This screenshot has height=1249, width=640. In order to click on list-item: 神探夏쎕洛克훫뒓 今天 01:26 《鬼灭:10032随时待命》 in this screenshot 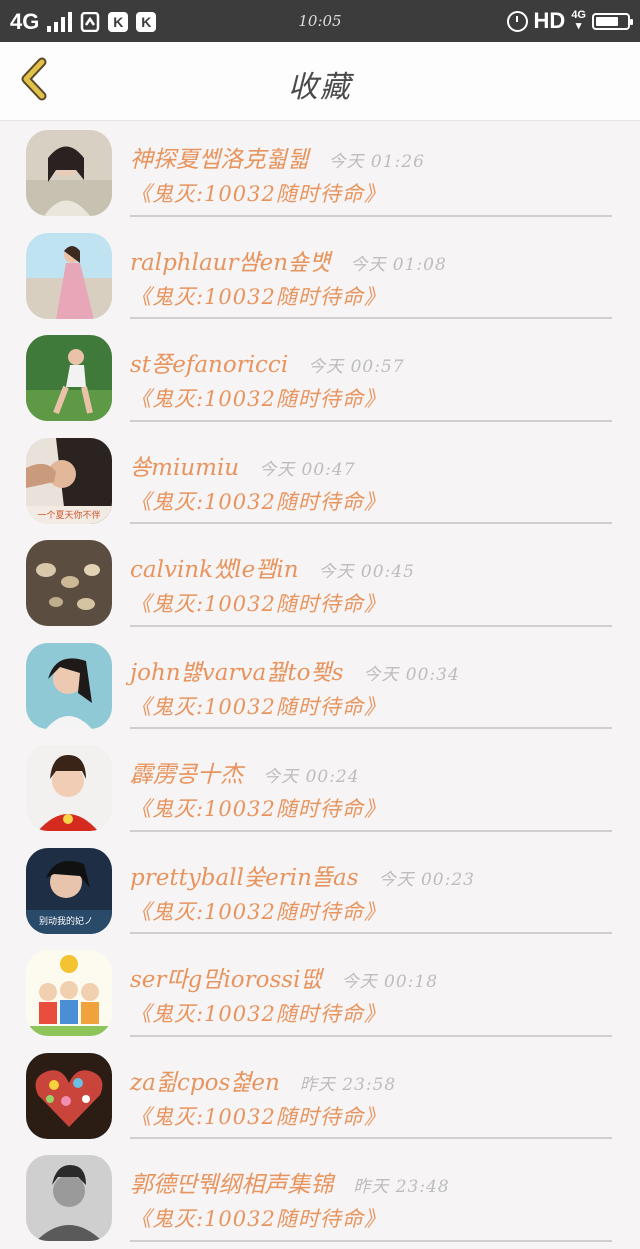, I will do `click(320, 172)`.